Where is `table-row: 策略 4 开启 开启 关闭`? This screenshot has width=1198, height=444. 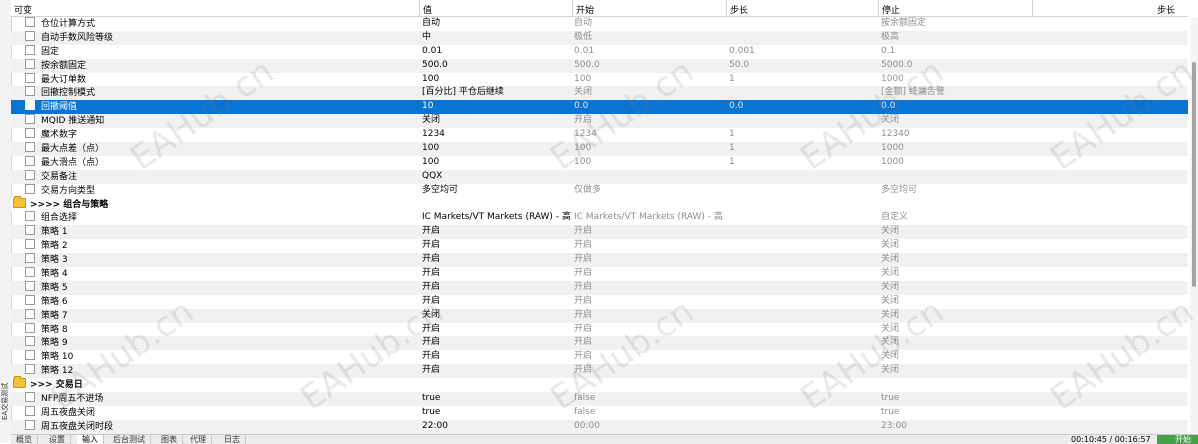
table-row: 策略 4 开启 开启 关闭 is located at coordinates (599, 274).